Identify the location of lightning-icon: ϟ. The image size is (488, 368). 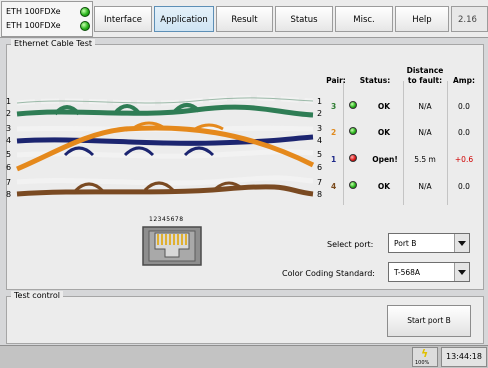
(425, 353).